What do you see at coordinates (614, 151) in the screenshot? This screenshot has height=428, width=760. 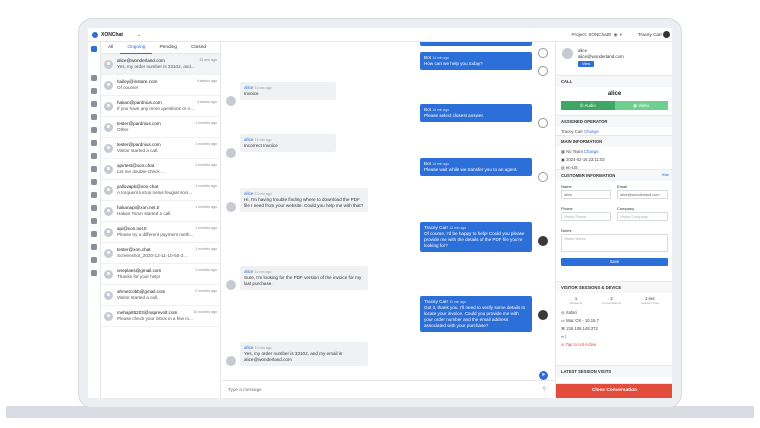 I see `team-row: ▦ No Team Change` at bounding box center [614, 151].